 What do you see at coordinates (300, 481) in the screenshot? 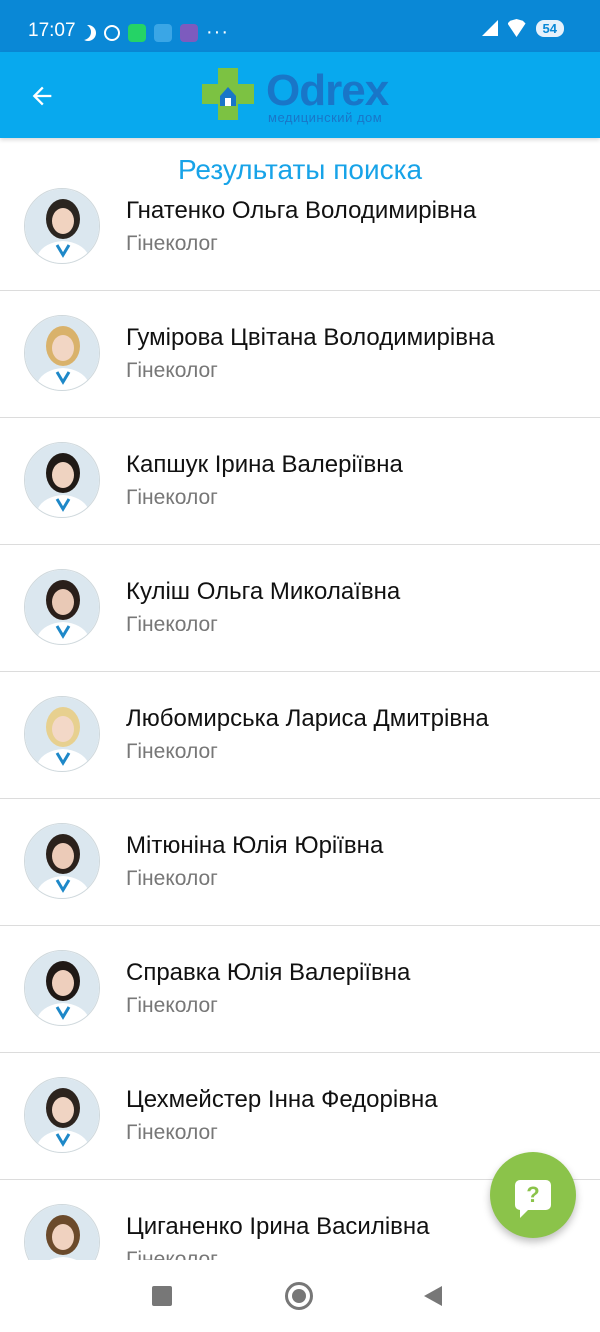
I see `doctor-list-item: Капшук Ірина Валеріївна Гінеколог` at bounding box center [300, 481].